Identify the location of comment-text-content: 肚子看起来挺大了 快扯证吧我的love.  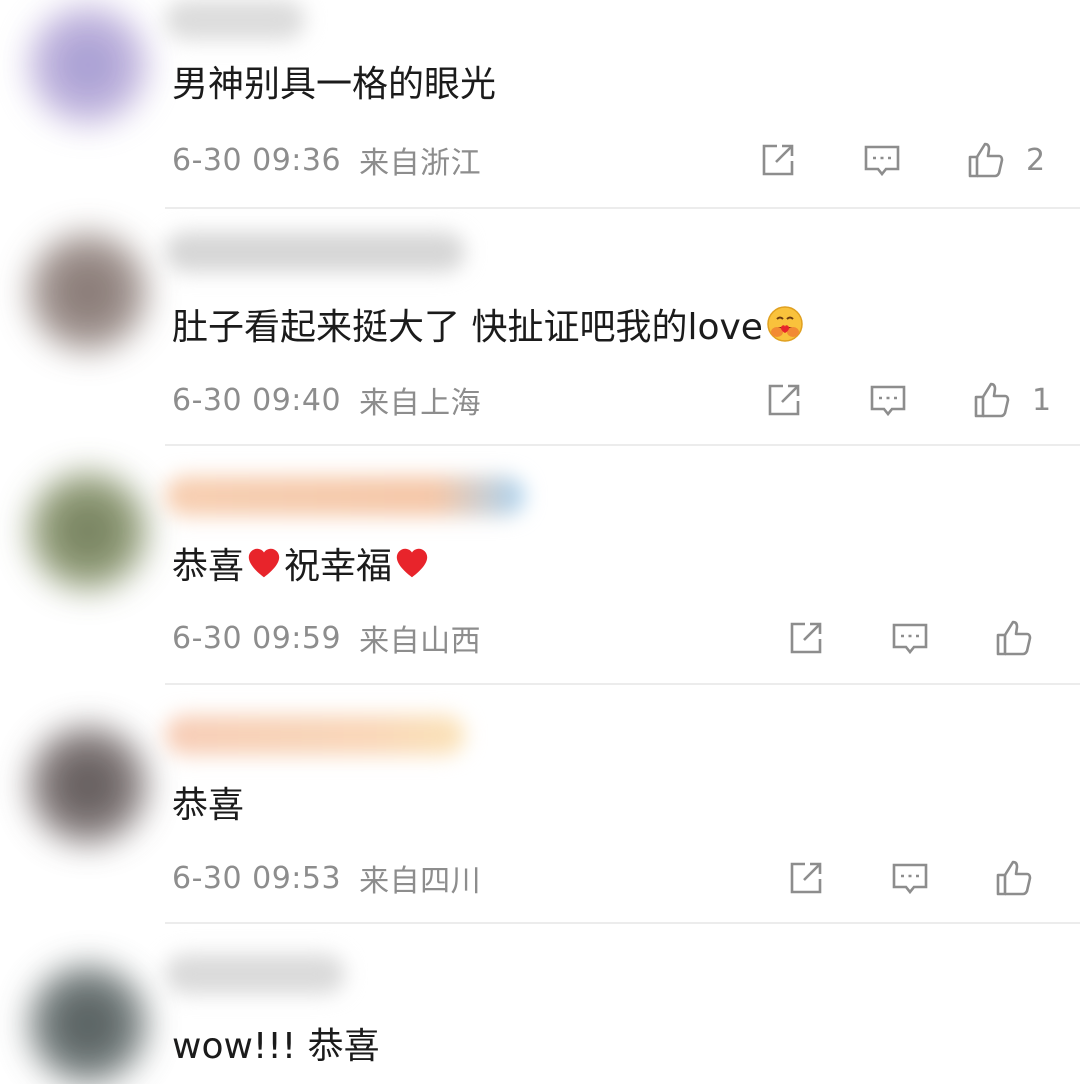
(467, 327).